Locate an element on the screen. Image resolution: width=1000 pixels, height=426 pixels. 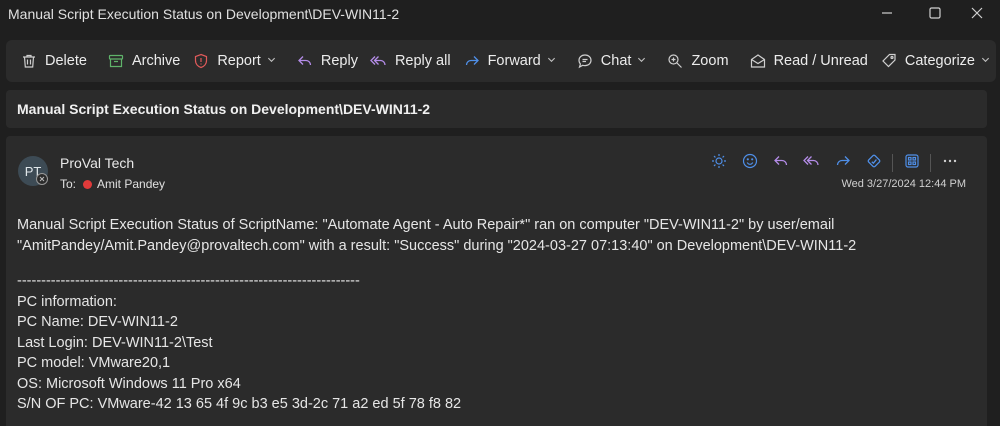
recipient-line: To: Amit Pandey is located at coordinates (112, 184).